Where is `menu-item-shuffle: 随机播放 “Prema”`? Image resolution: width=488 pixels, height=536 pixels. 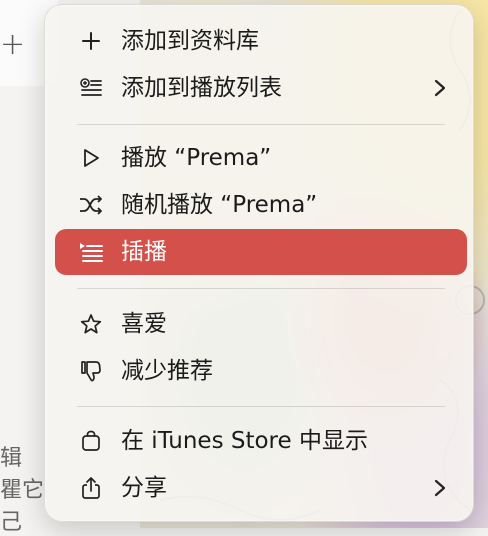 menu-item-shuffle: 随机播放 “Prema” is located at coordinates (261, 205).